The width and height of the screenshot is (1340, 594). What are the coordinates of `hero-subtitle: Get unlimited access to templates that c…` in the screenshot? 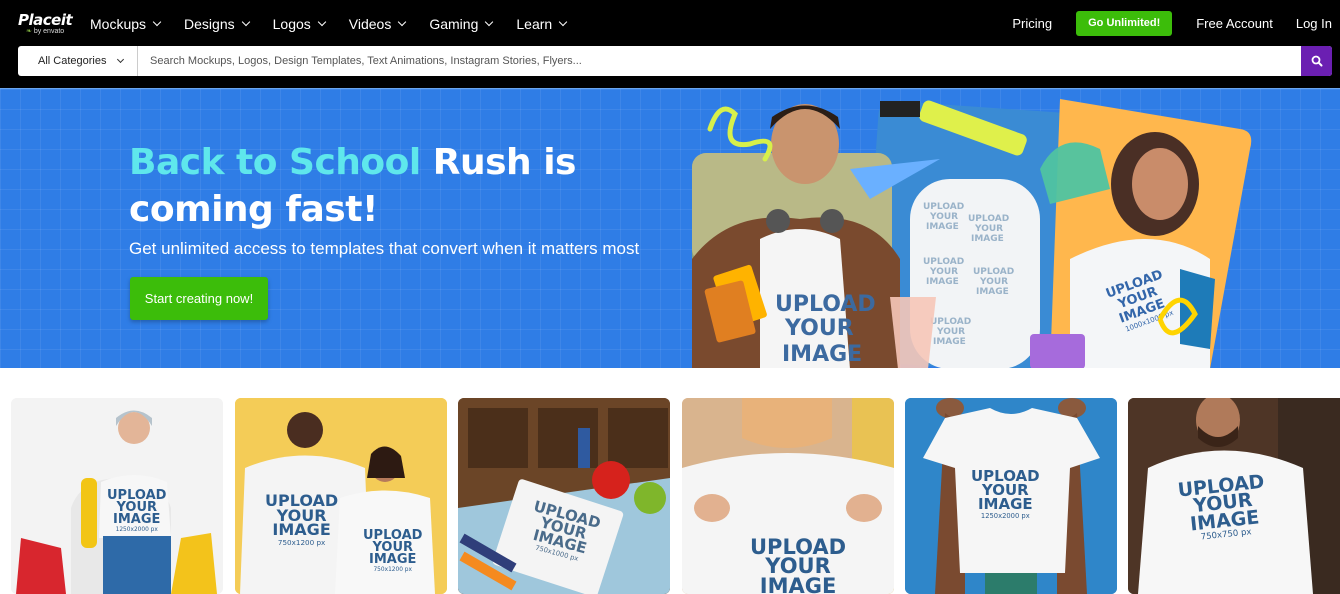 It's located at (384, 248).